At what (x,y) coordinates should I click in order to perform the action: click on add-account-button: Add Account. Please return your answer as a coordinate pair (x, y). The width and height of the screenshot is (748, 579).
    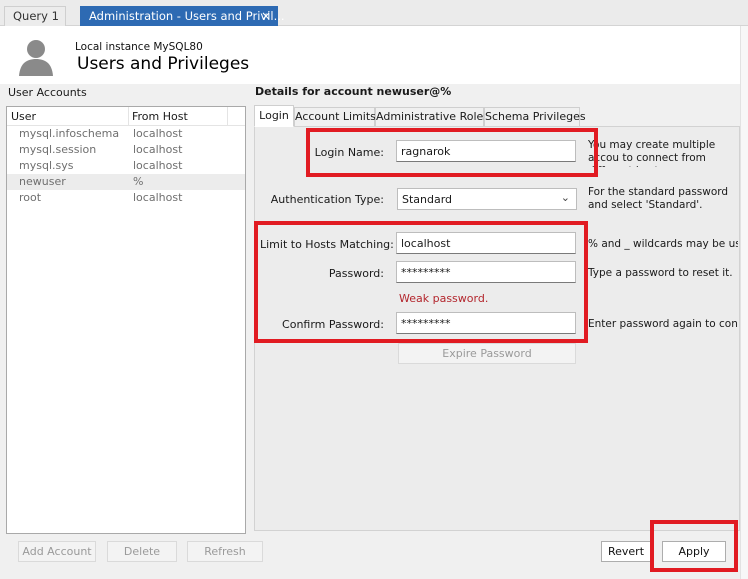
    Looking at the image, I should click on (57, 551).